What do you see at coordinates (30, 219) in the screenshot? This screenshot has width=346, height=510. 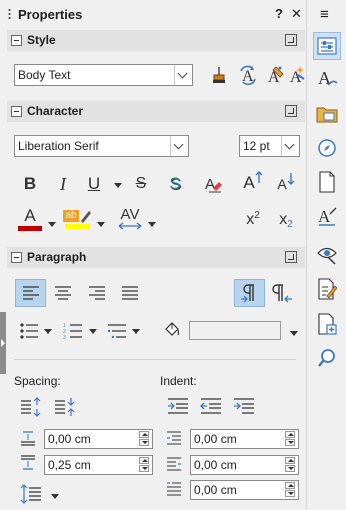 I see `font-color-button: A` at bounding box center [30, 219].